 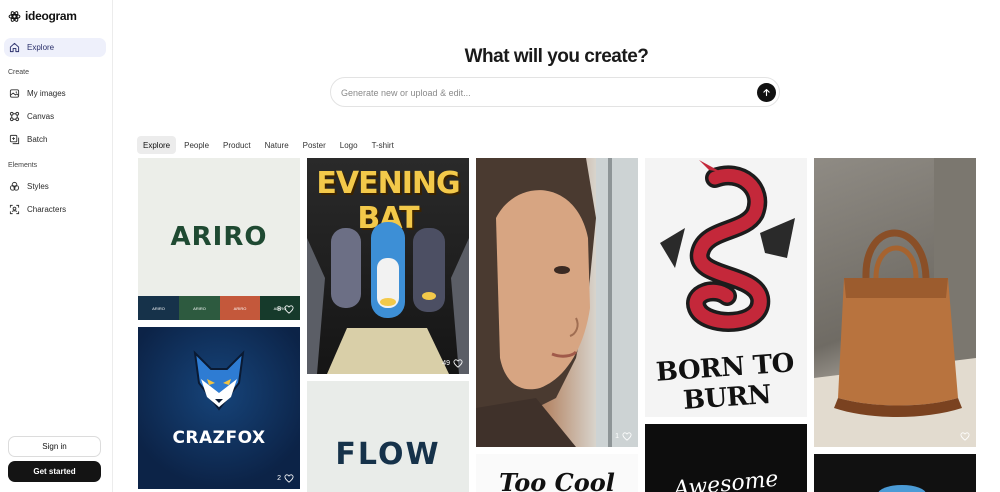 What do you see at coordinates (54, 446) in the screenshot?
I see `sign-in-button: Sign in` at bounding box center [54, 446].